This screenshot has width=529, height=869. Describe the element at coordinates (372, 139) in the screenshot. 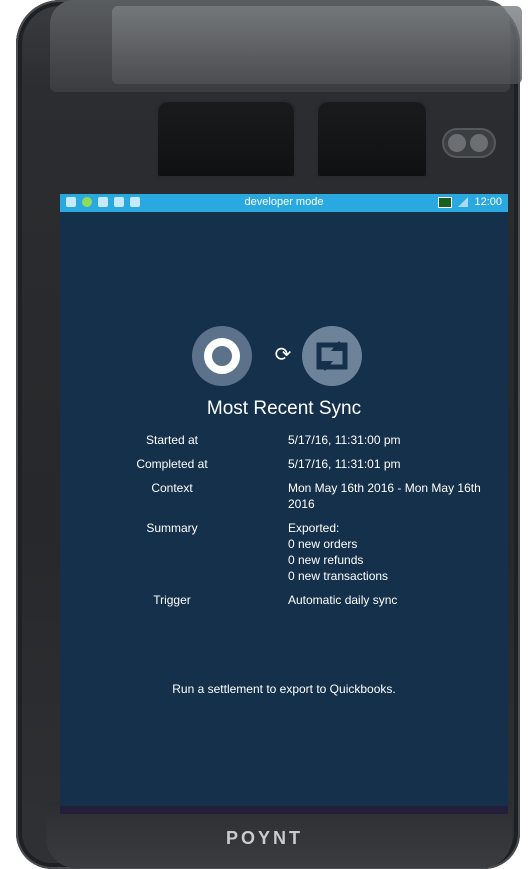

I see `device-clip-right` at that location.